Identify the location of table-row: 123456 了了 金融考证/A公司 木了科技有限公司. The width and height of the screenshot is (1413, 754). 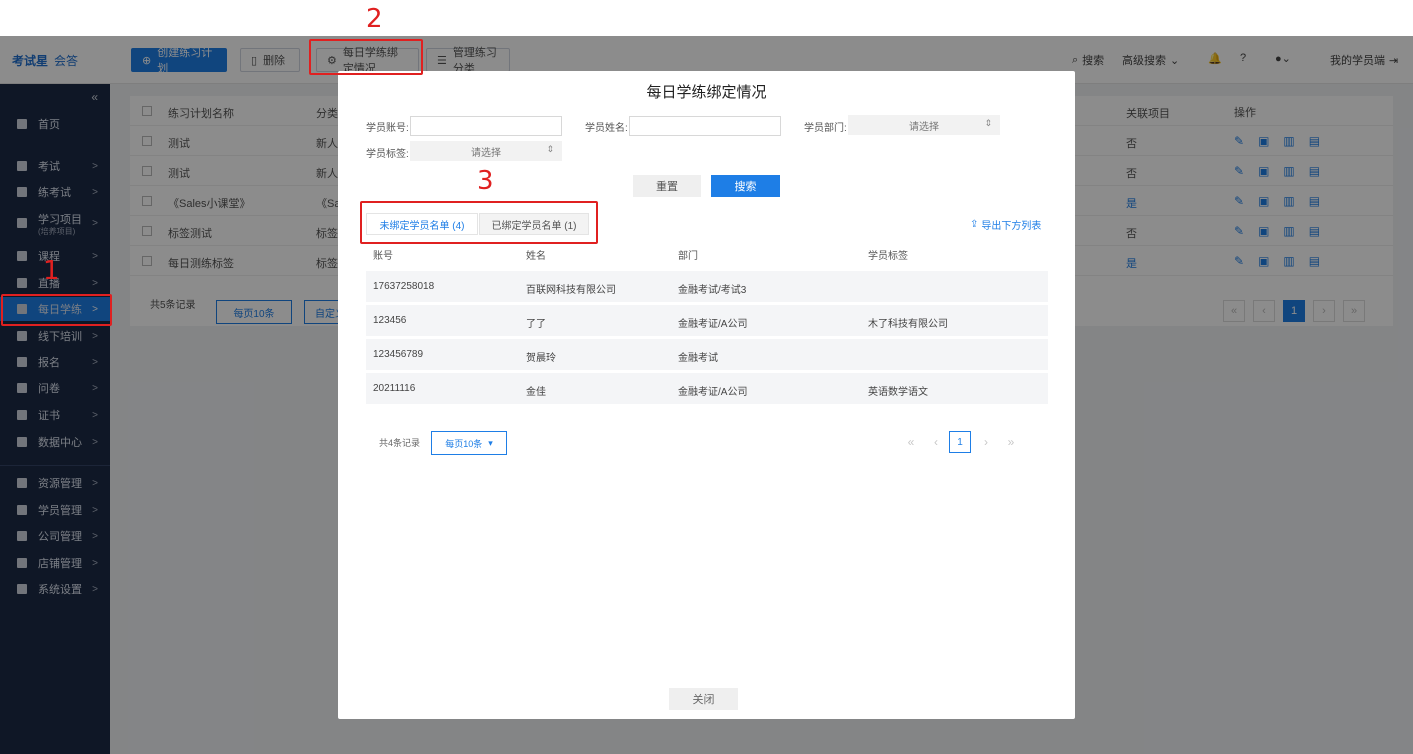
(707, 320).